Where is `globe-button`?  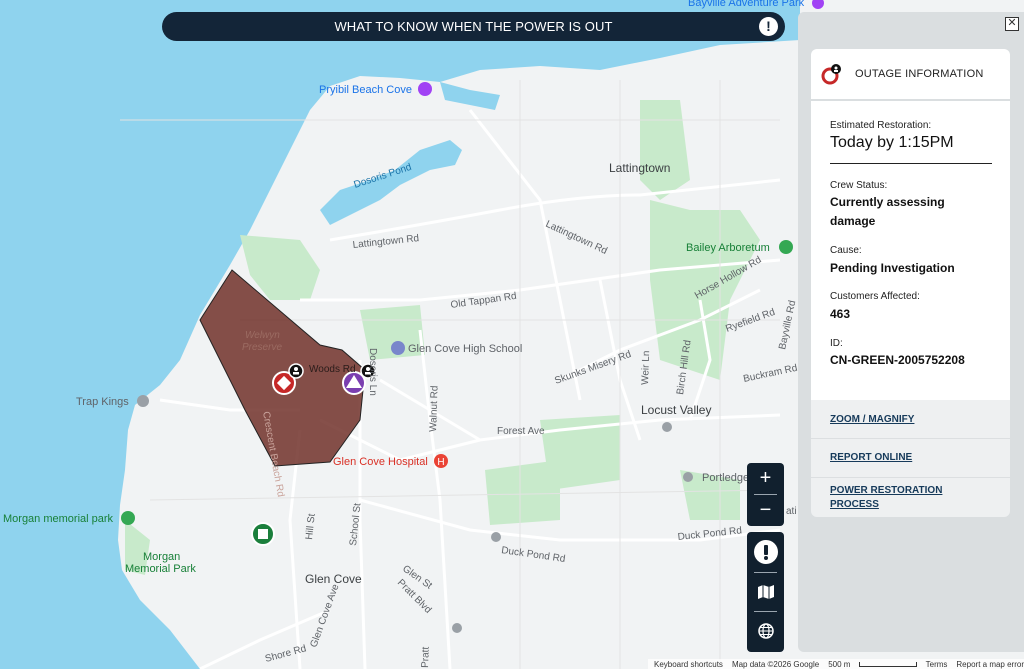
globe-button is located at coordinates (765, 631).